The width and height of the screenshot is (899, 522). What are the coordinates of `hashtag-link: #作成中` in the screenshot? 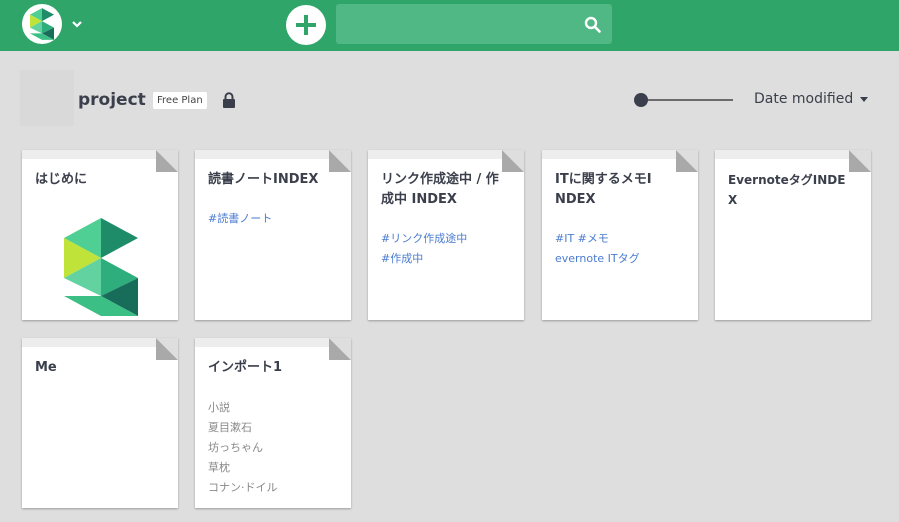 It's located at (424, 259).